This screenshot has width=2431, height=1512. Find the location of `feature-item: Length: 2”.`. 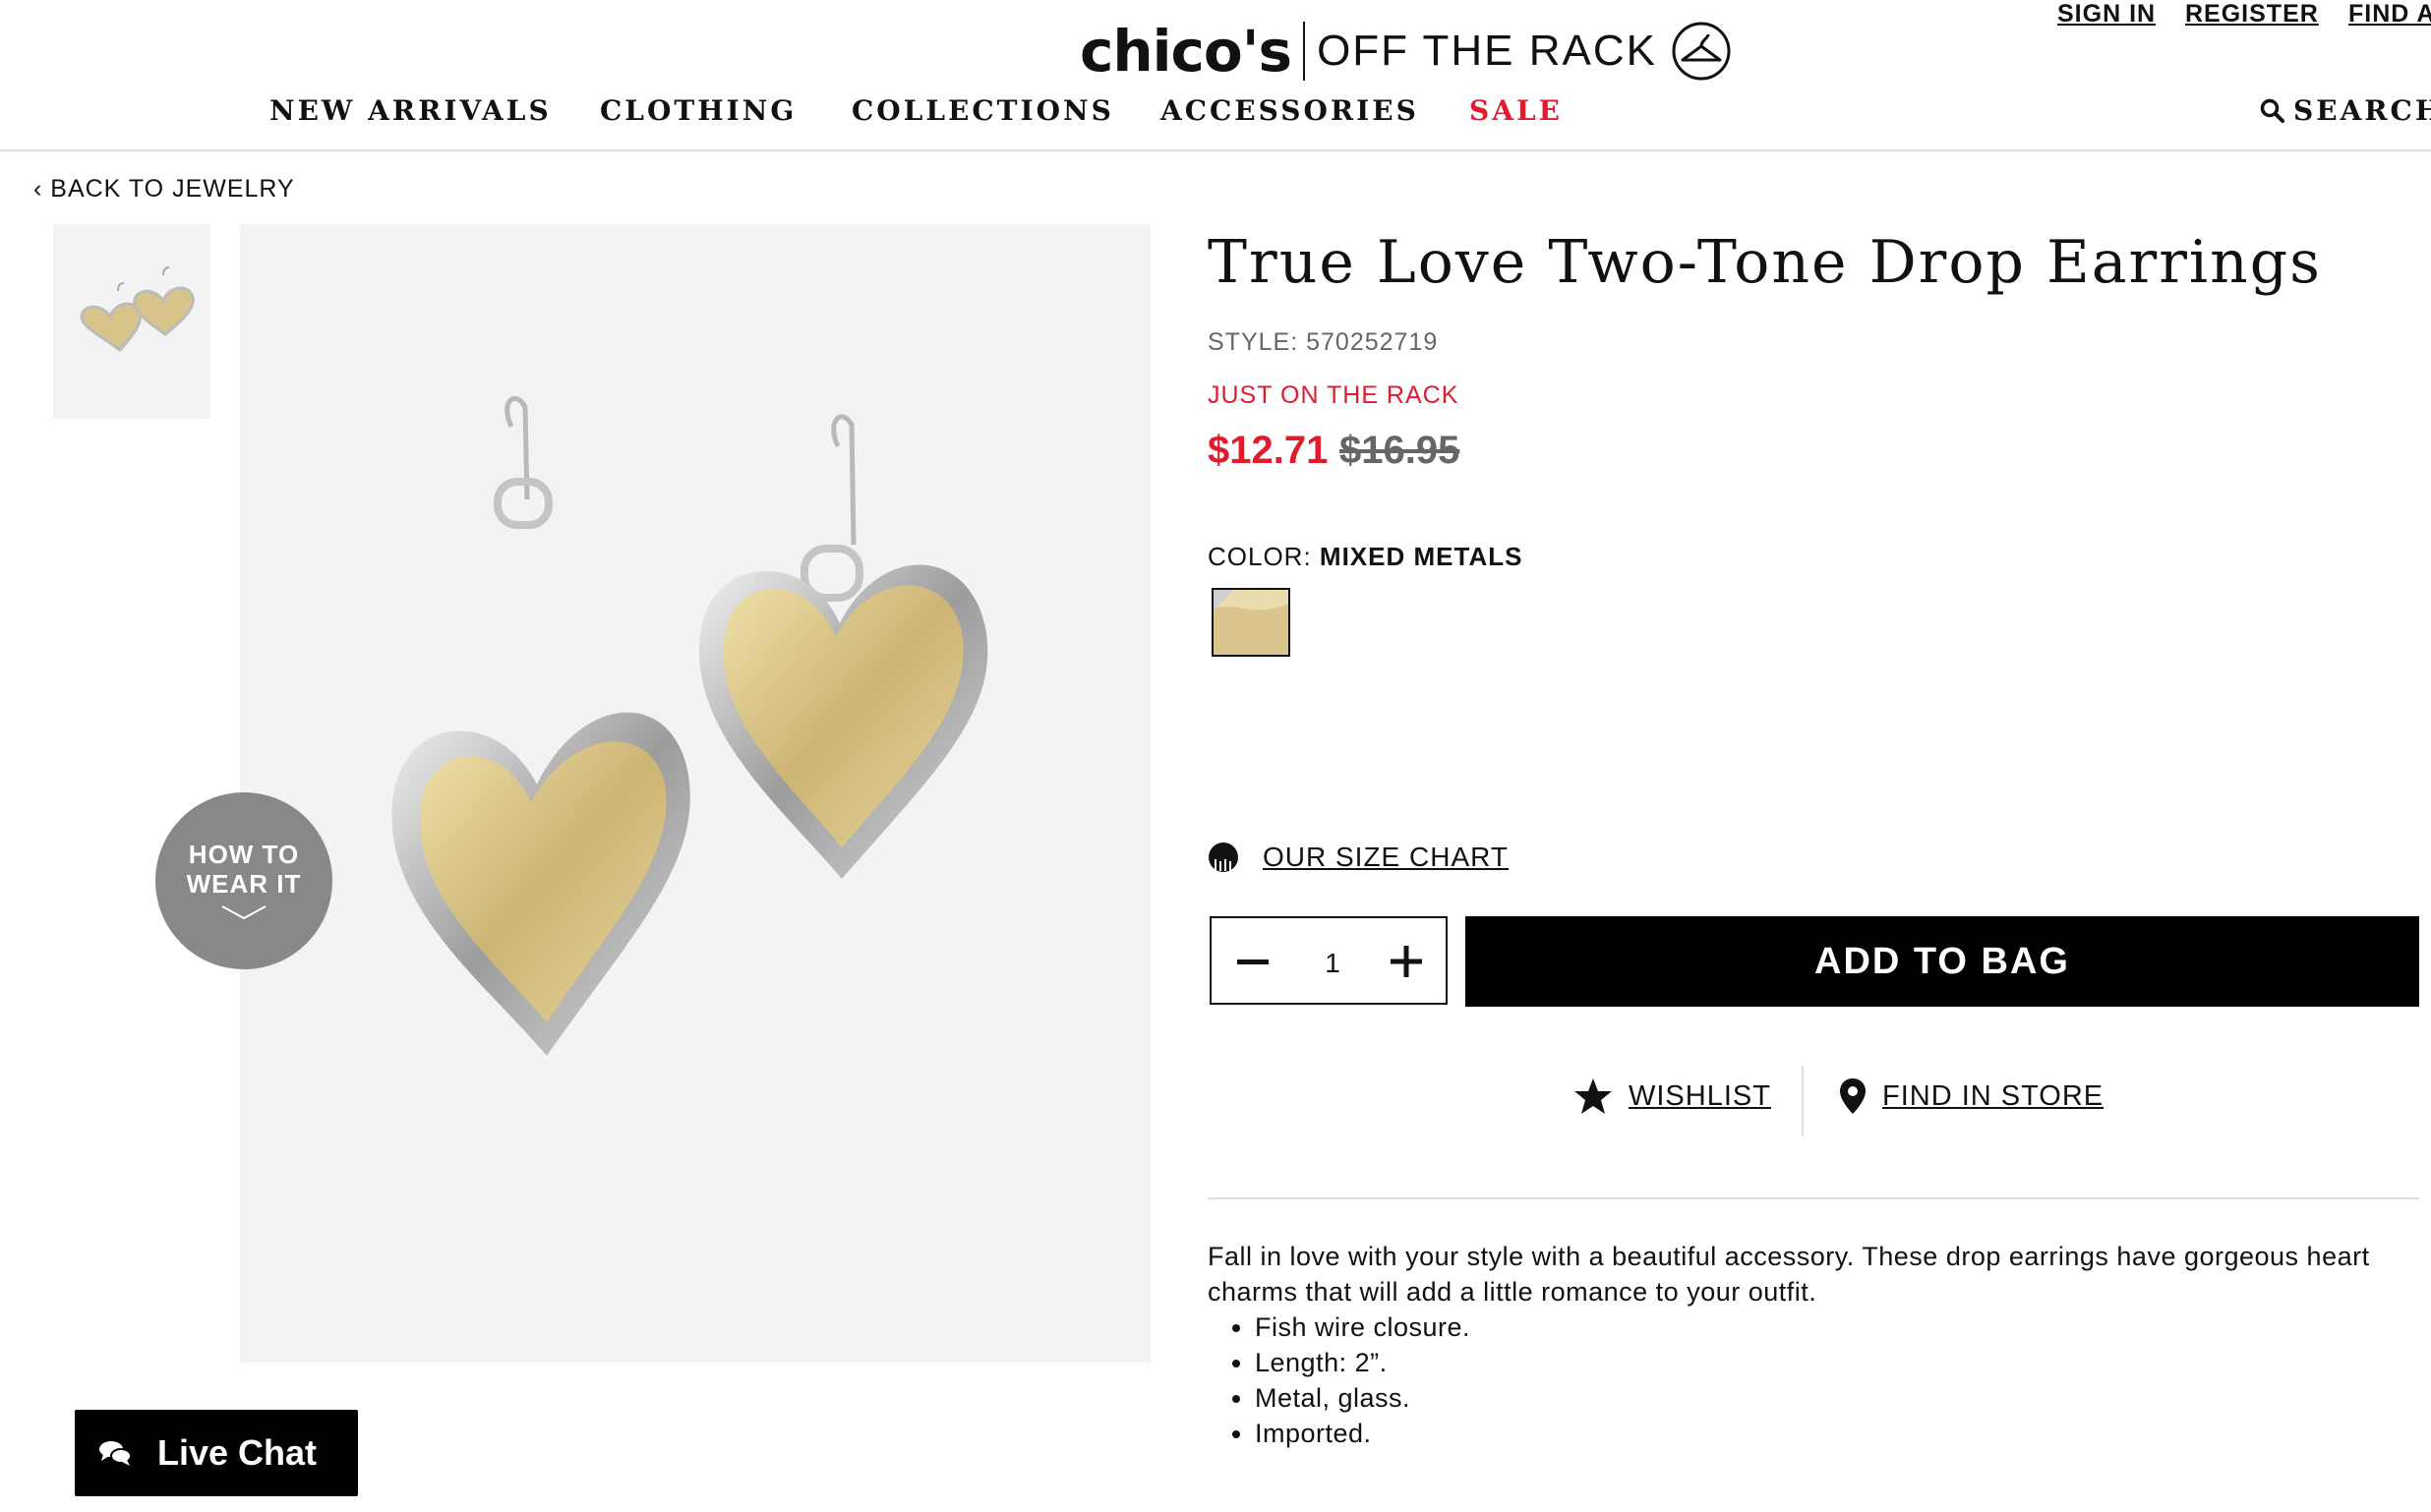

feature-item: Length: 2”. is located at coordinates (1836, 1362).